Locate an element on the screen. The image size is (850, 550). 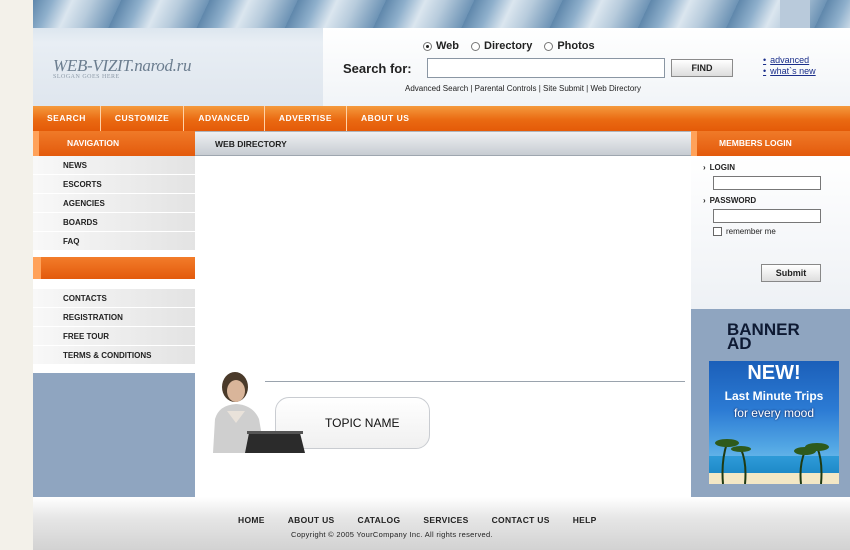
nav-item-contacts: CONTACTS is located at coordinates (114, 298).